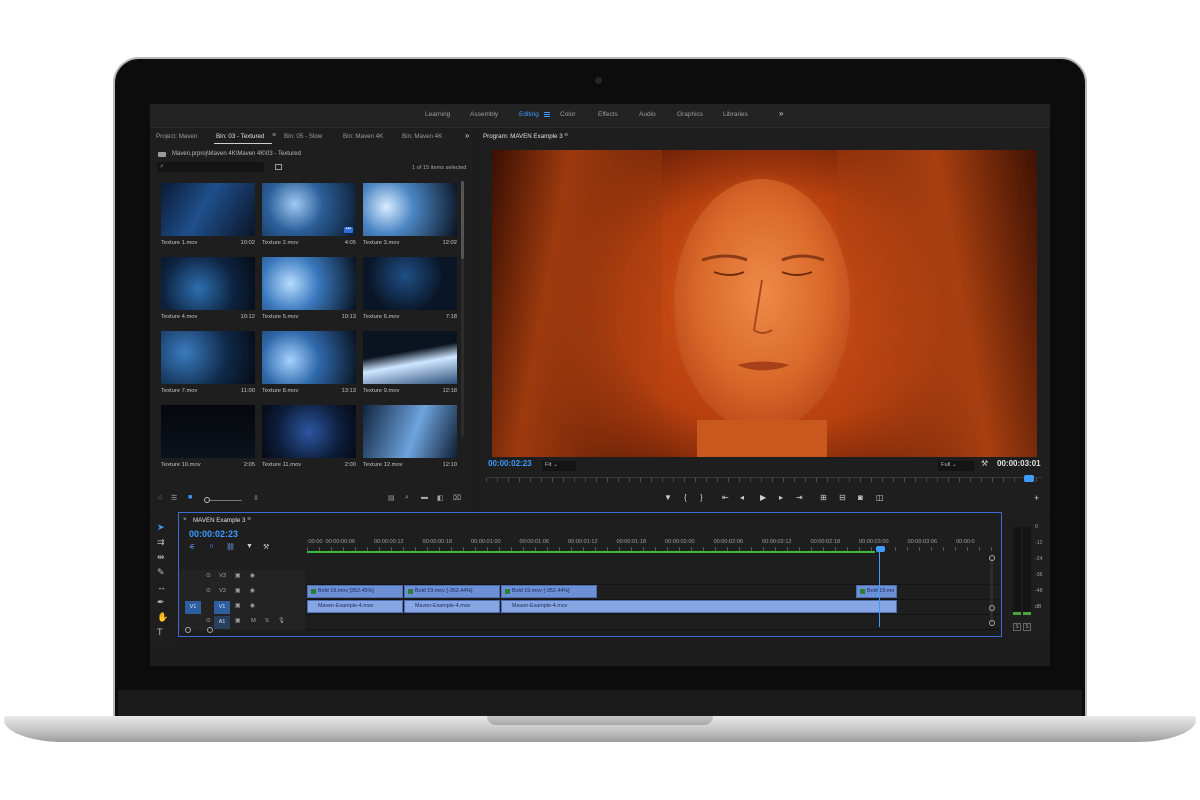  Describe the element at coordinates (190, 497) in the screenshot. I see `icon-view-icon: ■` at that location.